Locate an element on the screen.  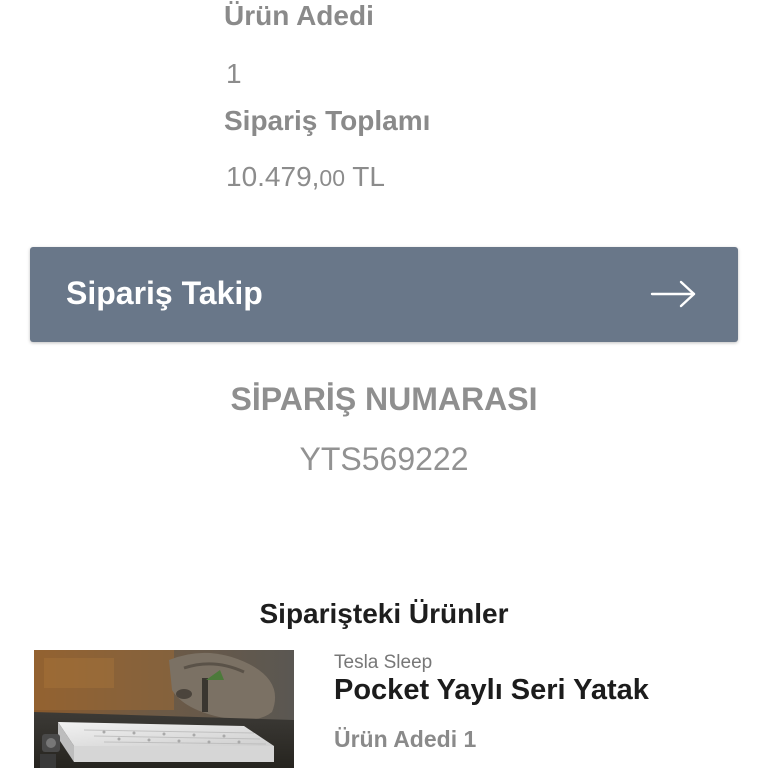
quantity-label: Ürün Adedi is located at coordinates (299, 15).